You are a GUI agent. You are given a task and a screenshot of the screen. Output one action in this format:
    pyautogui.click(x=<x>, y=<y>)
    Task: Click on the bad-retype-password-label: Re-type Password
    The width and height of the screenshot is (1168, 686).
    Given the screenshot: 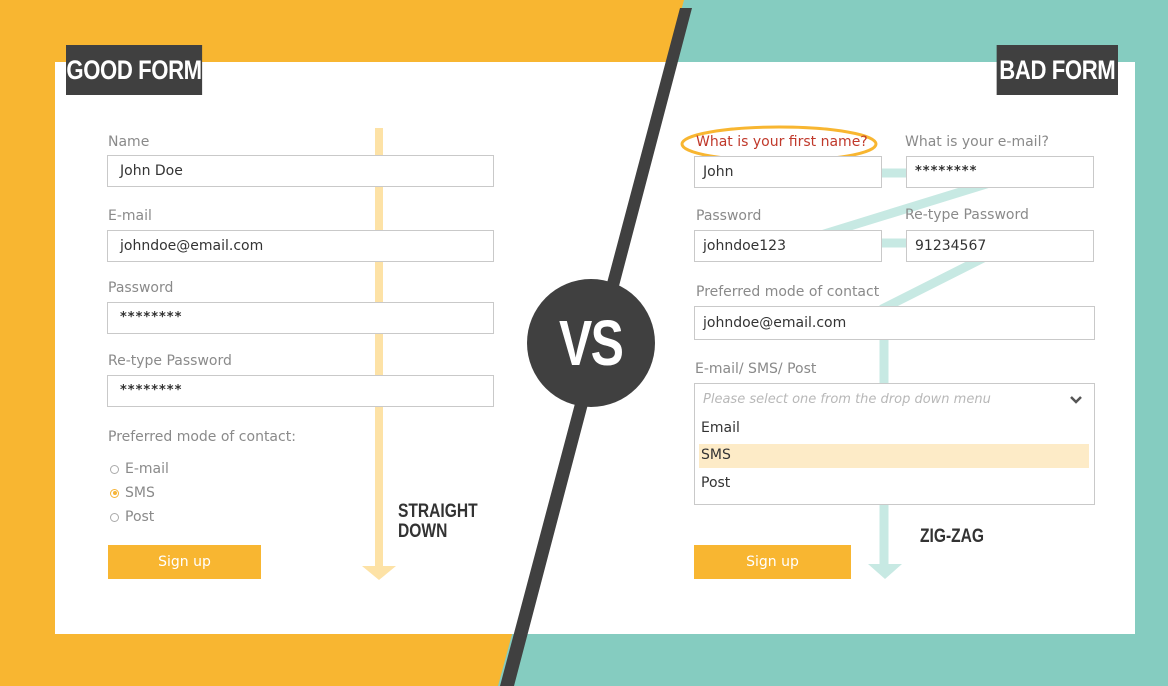 What is the action you would take?
    pyautogui.click(x=967, y=215)
    